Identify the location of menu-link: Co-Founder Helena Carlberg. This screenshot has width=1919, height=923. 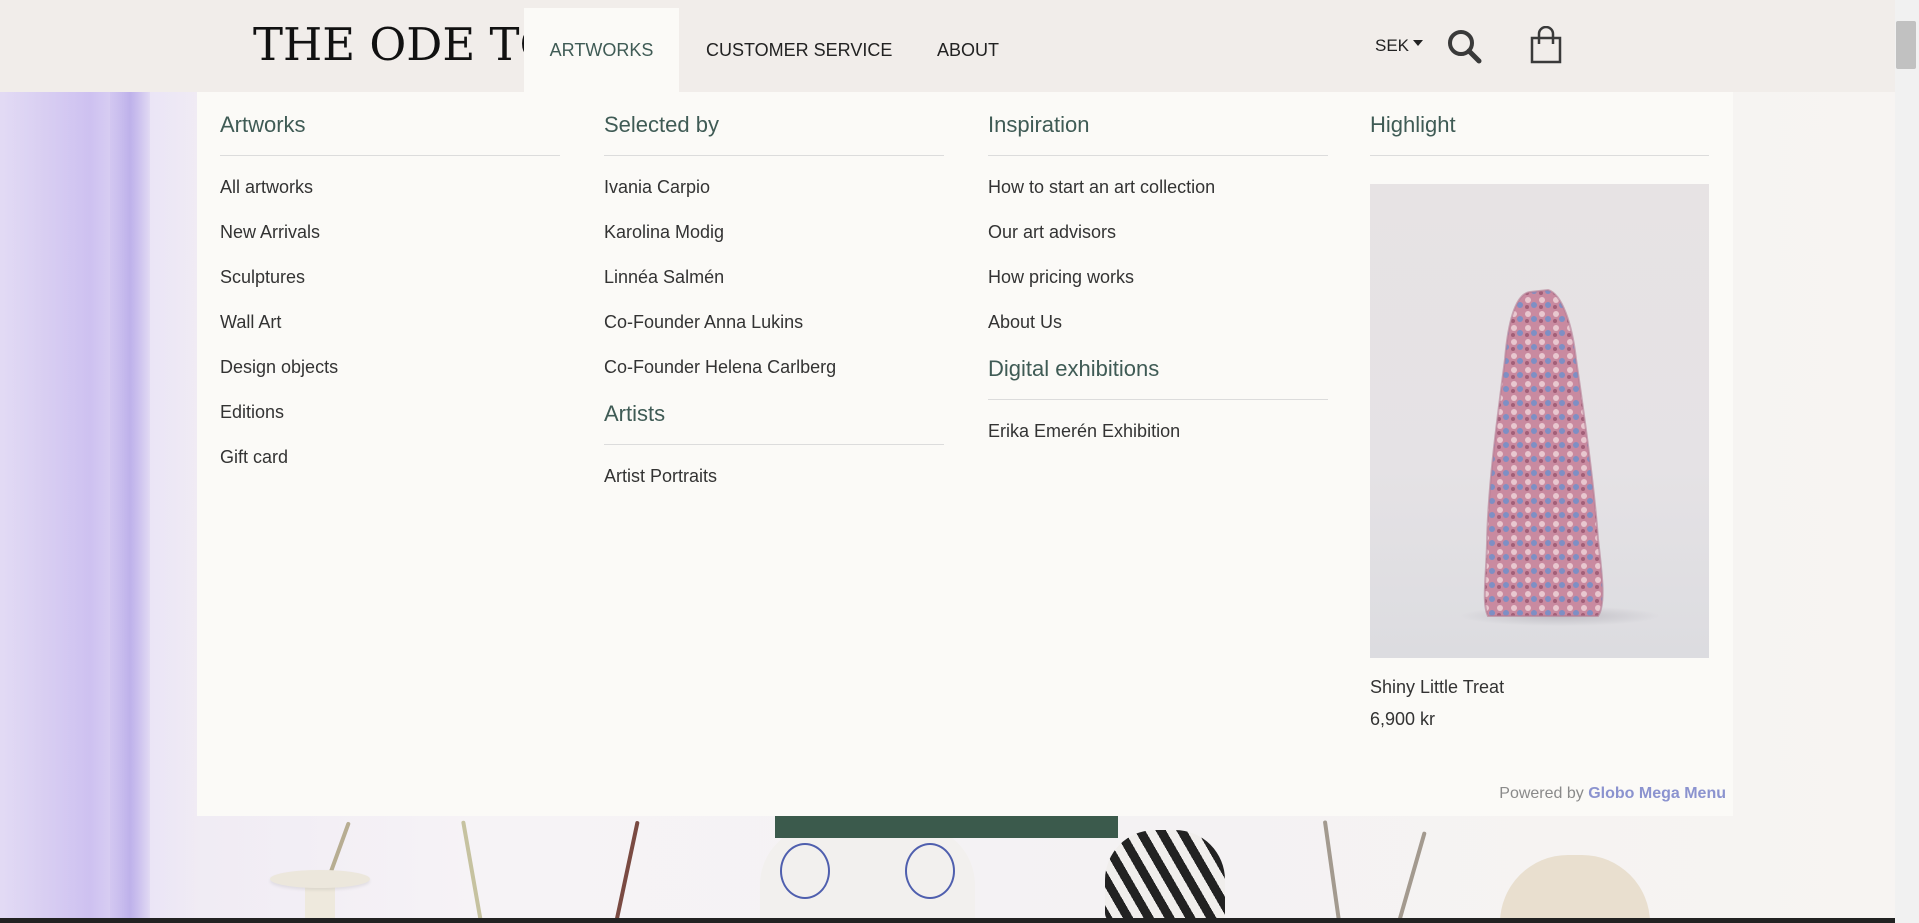
(774, 368).